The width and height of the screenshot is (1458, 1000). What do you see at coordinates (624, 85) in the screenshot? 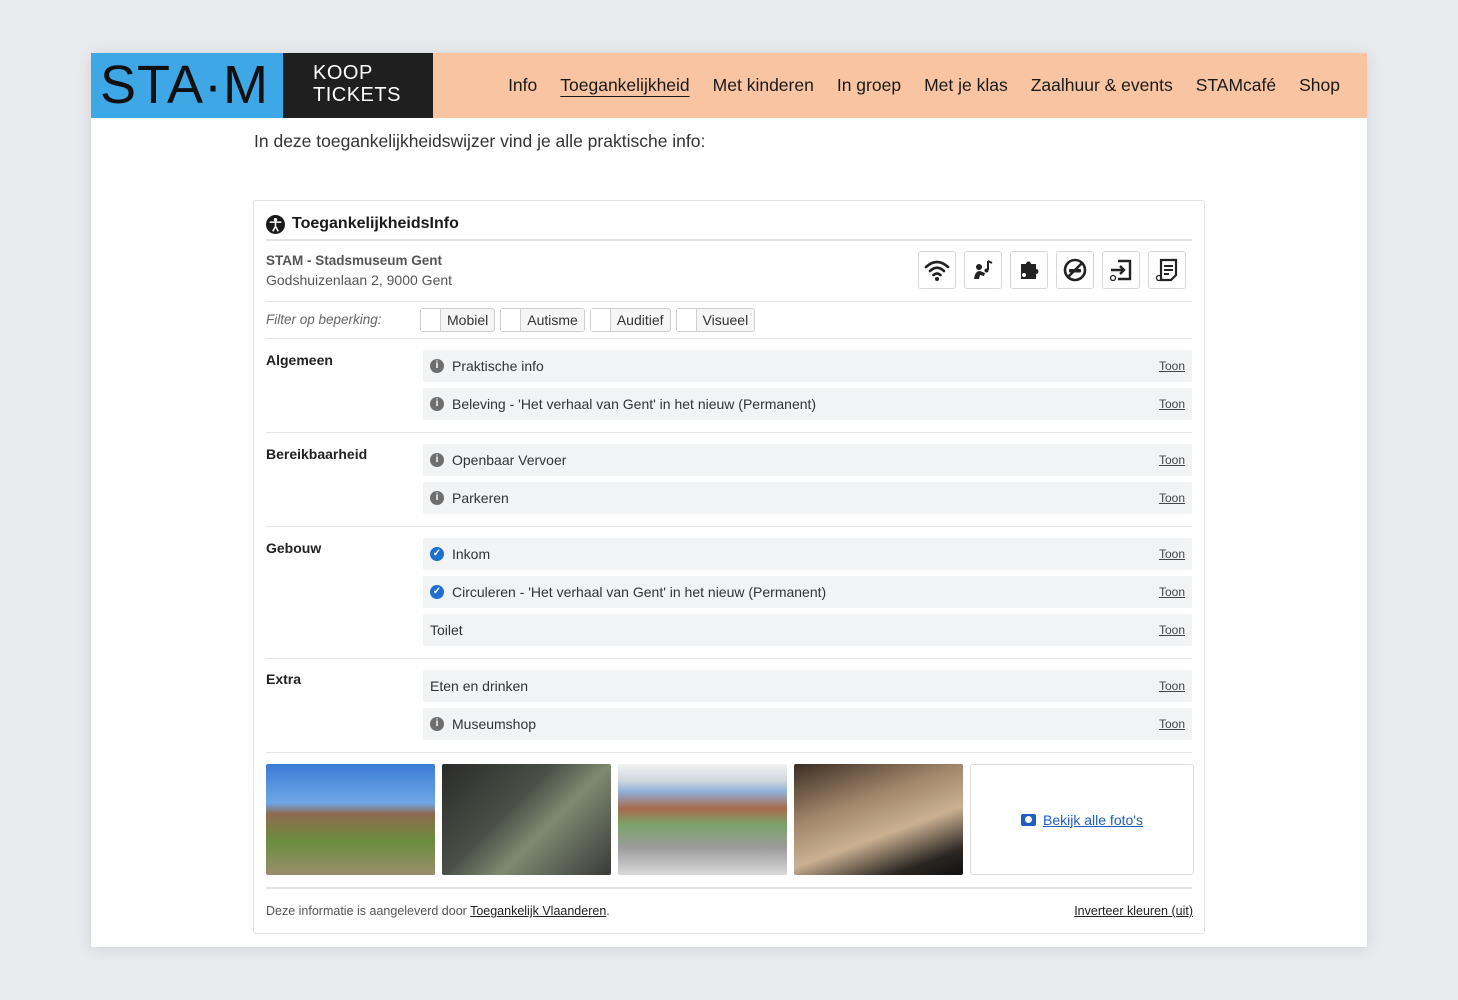
I see `nav-toegankelijkheid: Toegankelijkheid` at bounding box center [624, 85].